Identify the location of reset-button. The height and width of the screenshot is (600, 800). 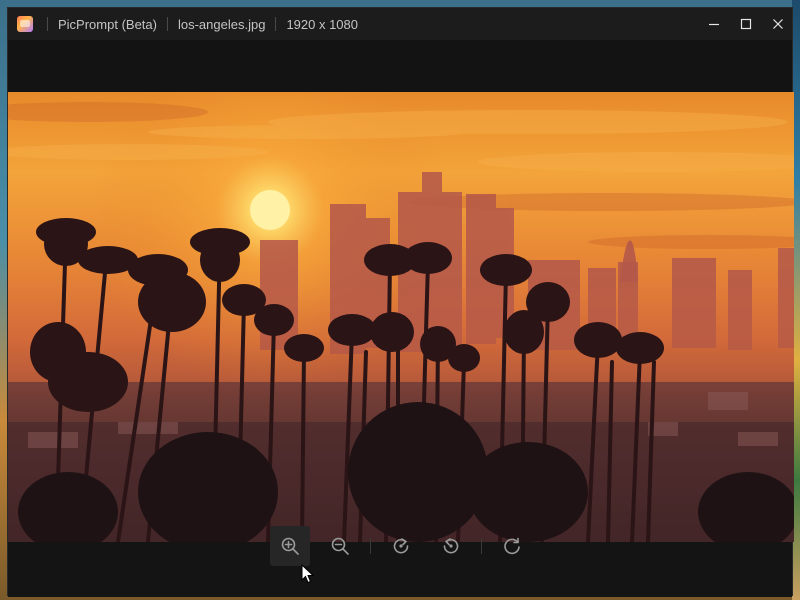
(512, 546).